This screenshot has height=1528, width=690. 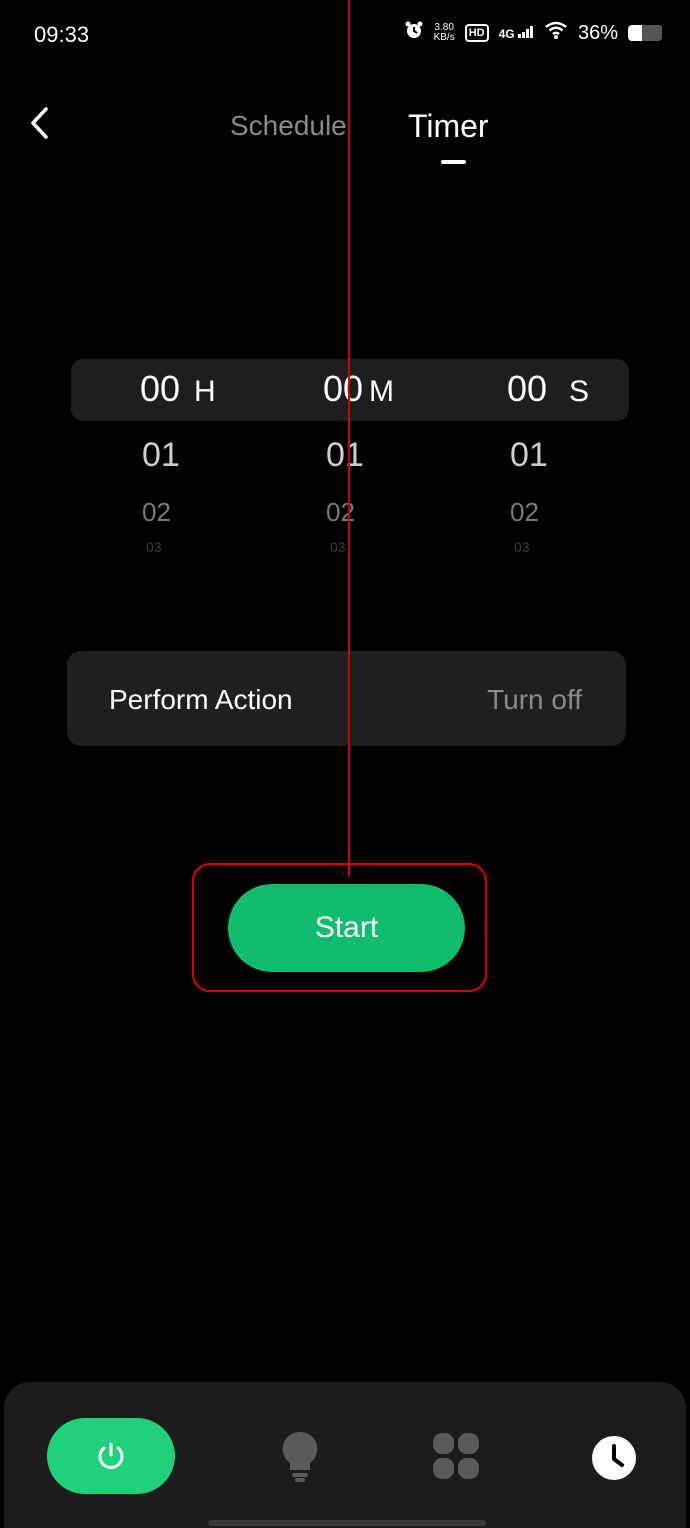 What do you see at coordinates (527, 388) in the screenshot?
I see `seconds-selected: 00` at bounding box center [527, 388].